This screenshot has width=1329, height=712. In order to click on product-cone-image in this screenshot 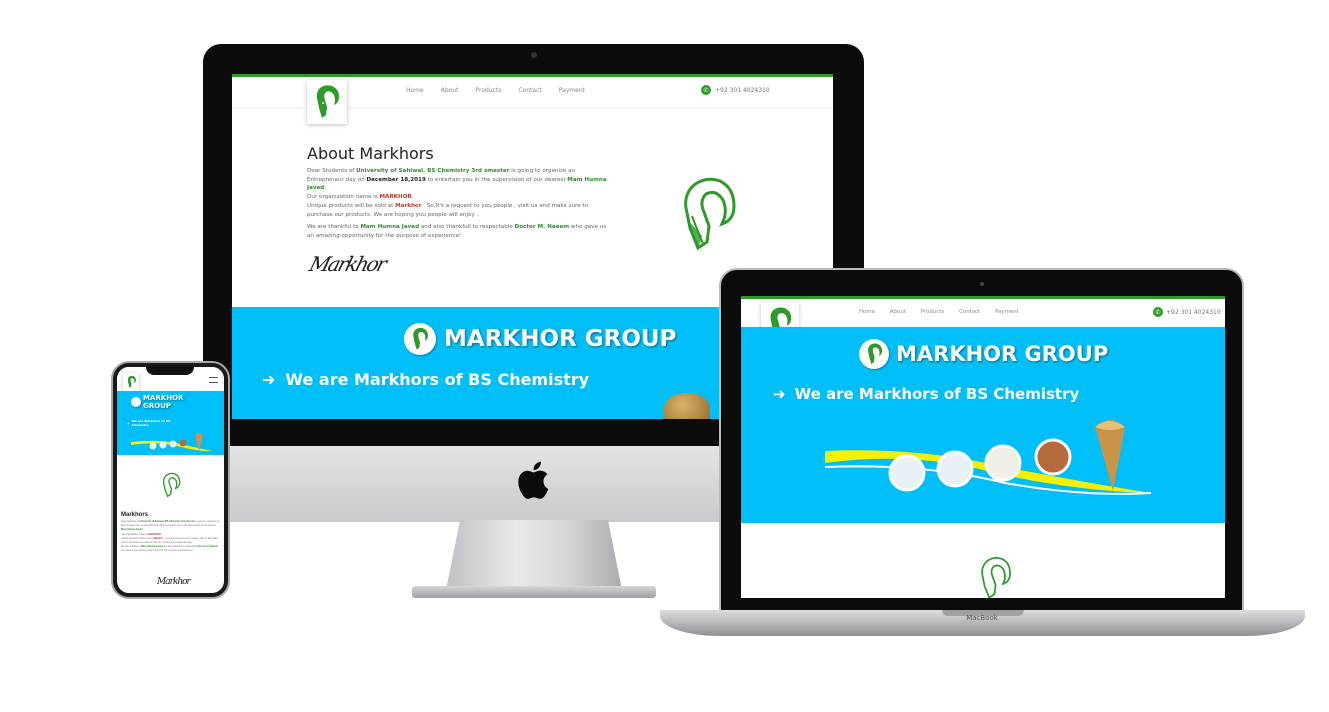, I will do `click(687, 406)`.